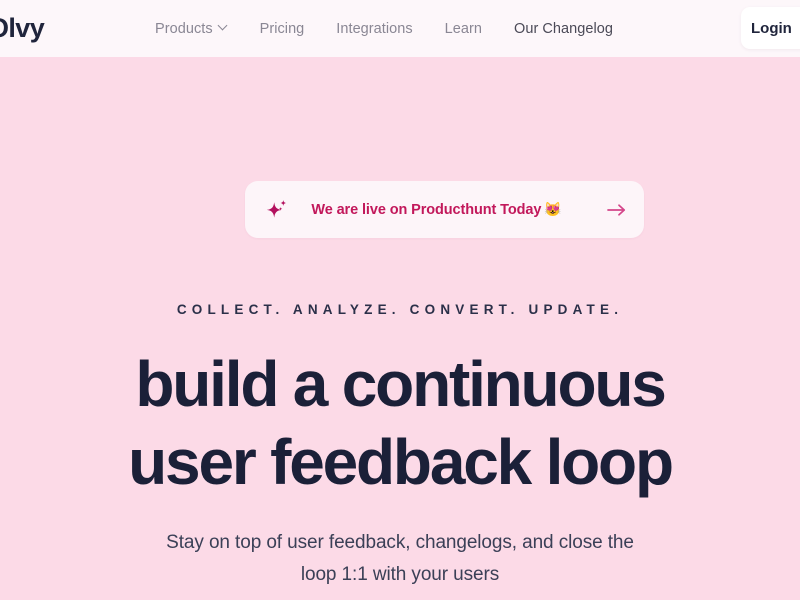  What do you see at coordinates (401, 462) in the screenshot?
I see `headline-line-2: user feedback loop` at bounding box center [401, 462].